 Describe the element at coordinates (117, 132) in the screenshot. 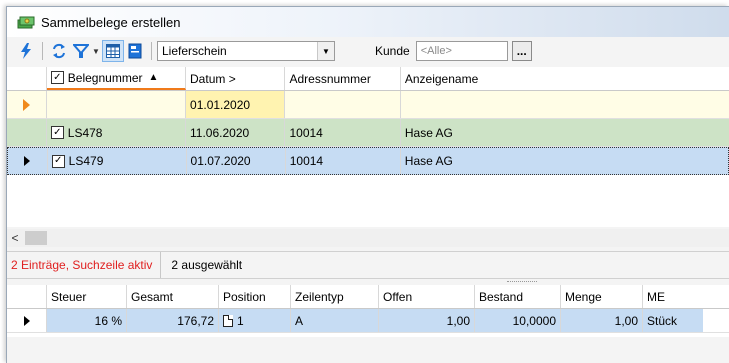

I see `cell-belegnummer: ✓ LS478` at that location.